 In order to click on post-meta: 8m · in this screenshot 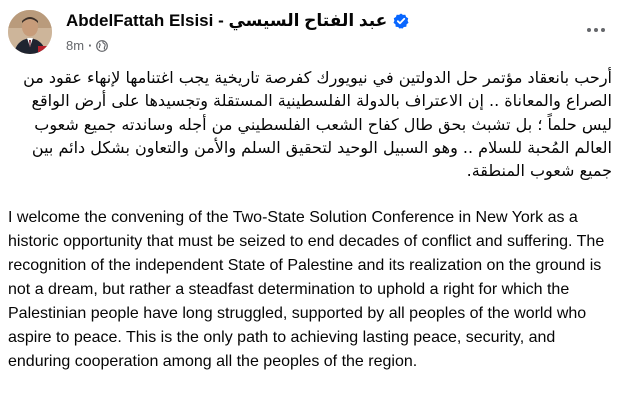, I will do `click(87, 45)`.